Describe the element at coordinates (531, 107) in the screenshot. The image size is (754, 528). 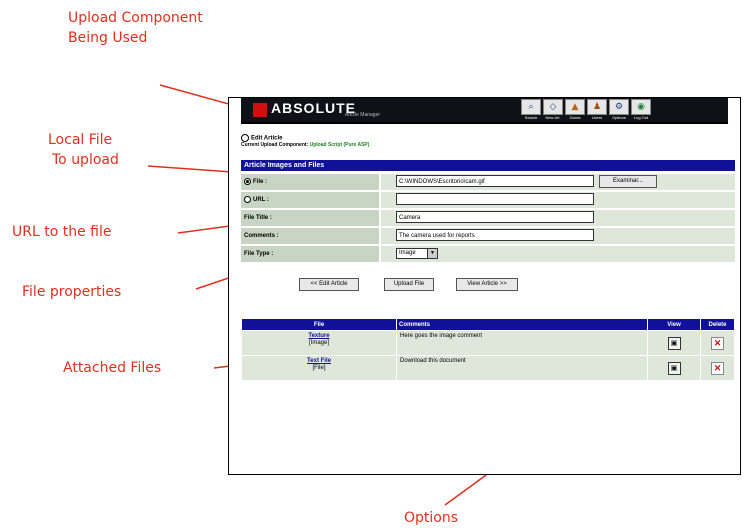
I see `search-icon: ⌕` at that location.